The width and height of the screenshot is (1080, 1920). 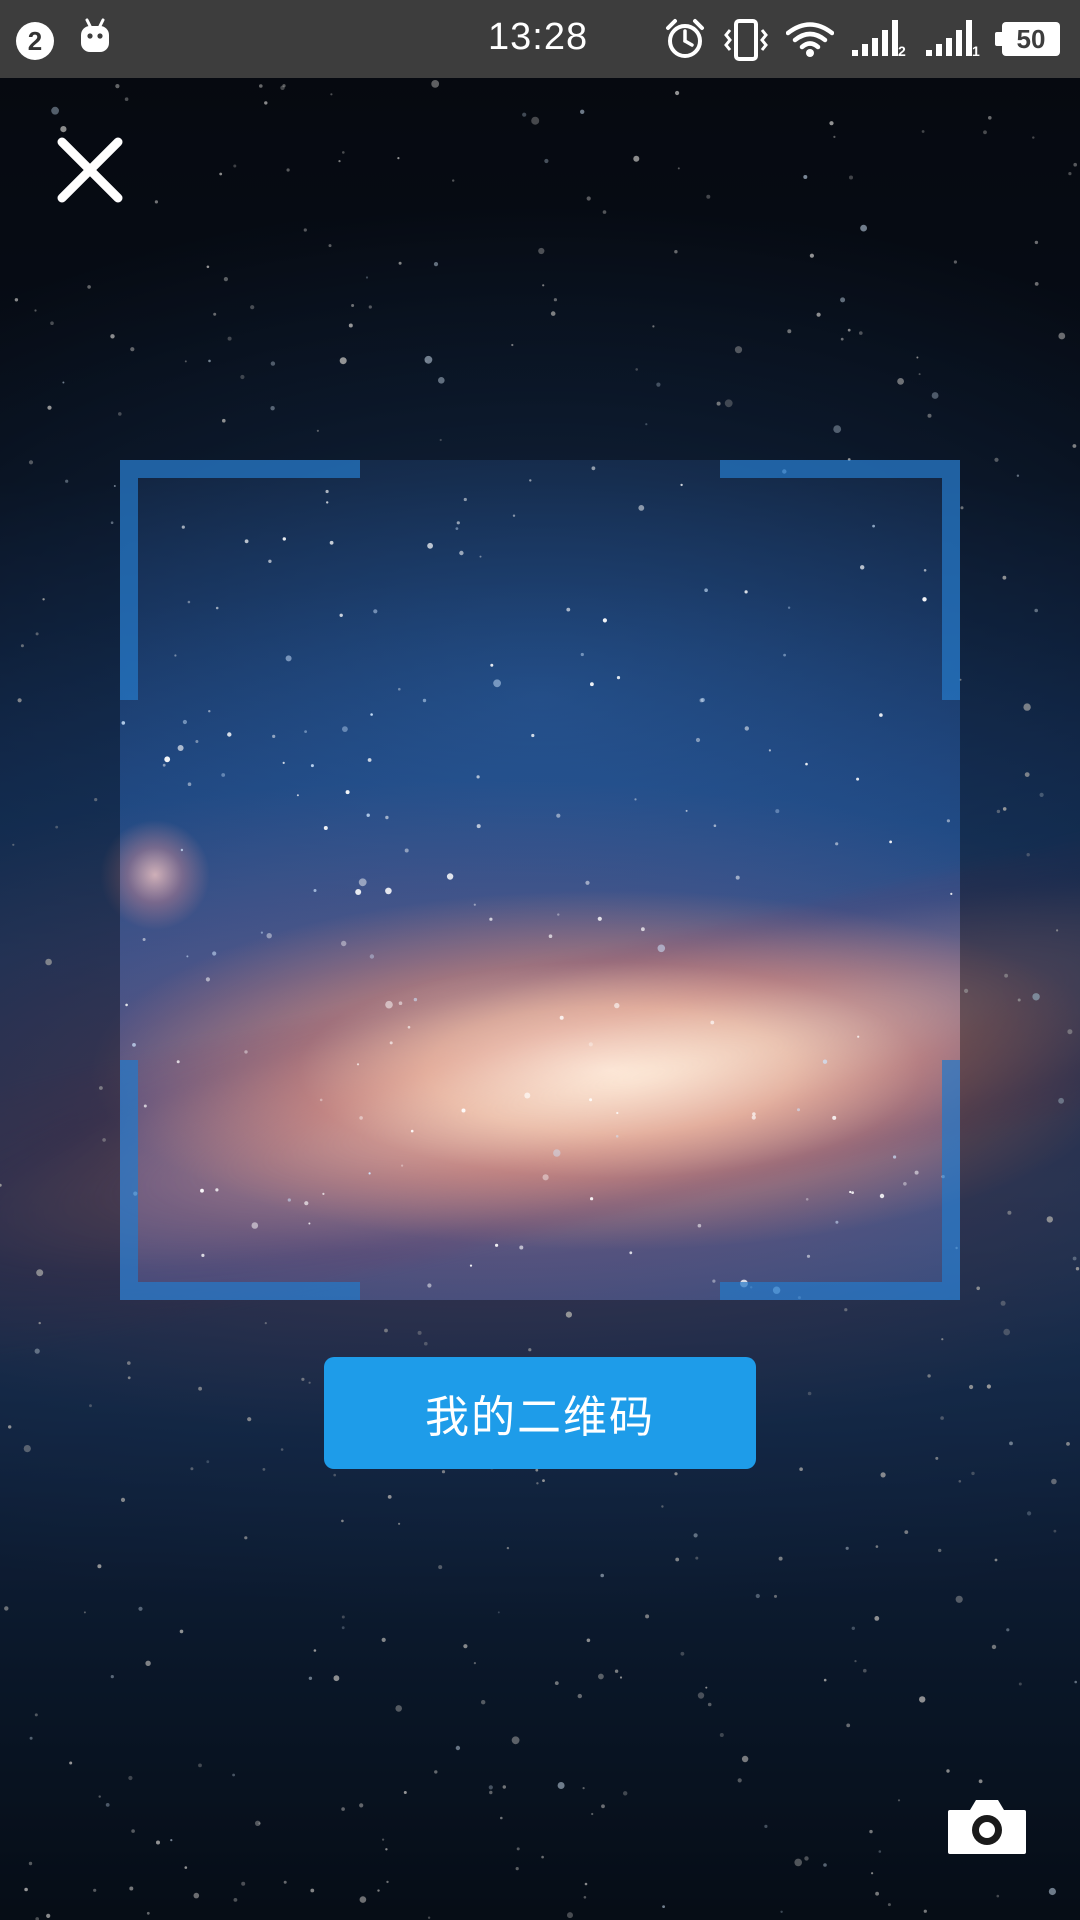 What do you see at coordinates (1027, 39) in the screenshot?
I see `battery-icon: 50` at bounding box center [1027, 39].